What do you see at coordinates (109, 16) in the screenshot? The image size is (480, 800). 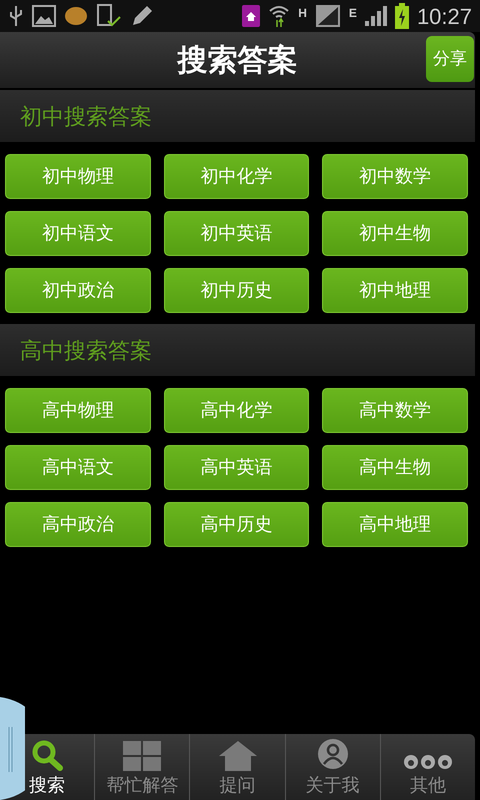 I see `device-check-icon` at bounding box center [109, 16].